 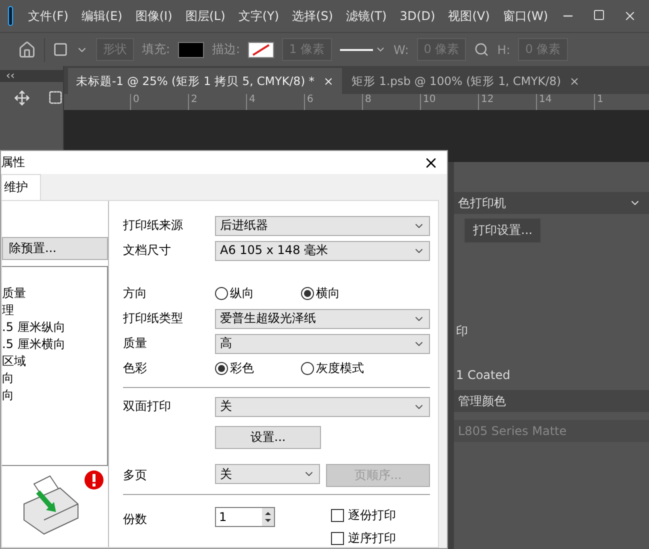 What do you see at coordinates (135, 293) in the screenshot?
I see `field-label: 方向` at bounding box center [135, 293].